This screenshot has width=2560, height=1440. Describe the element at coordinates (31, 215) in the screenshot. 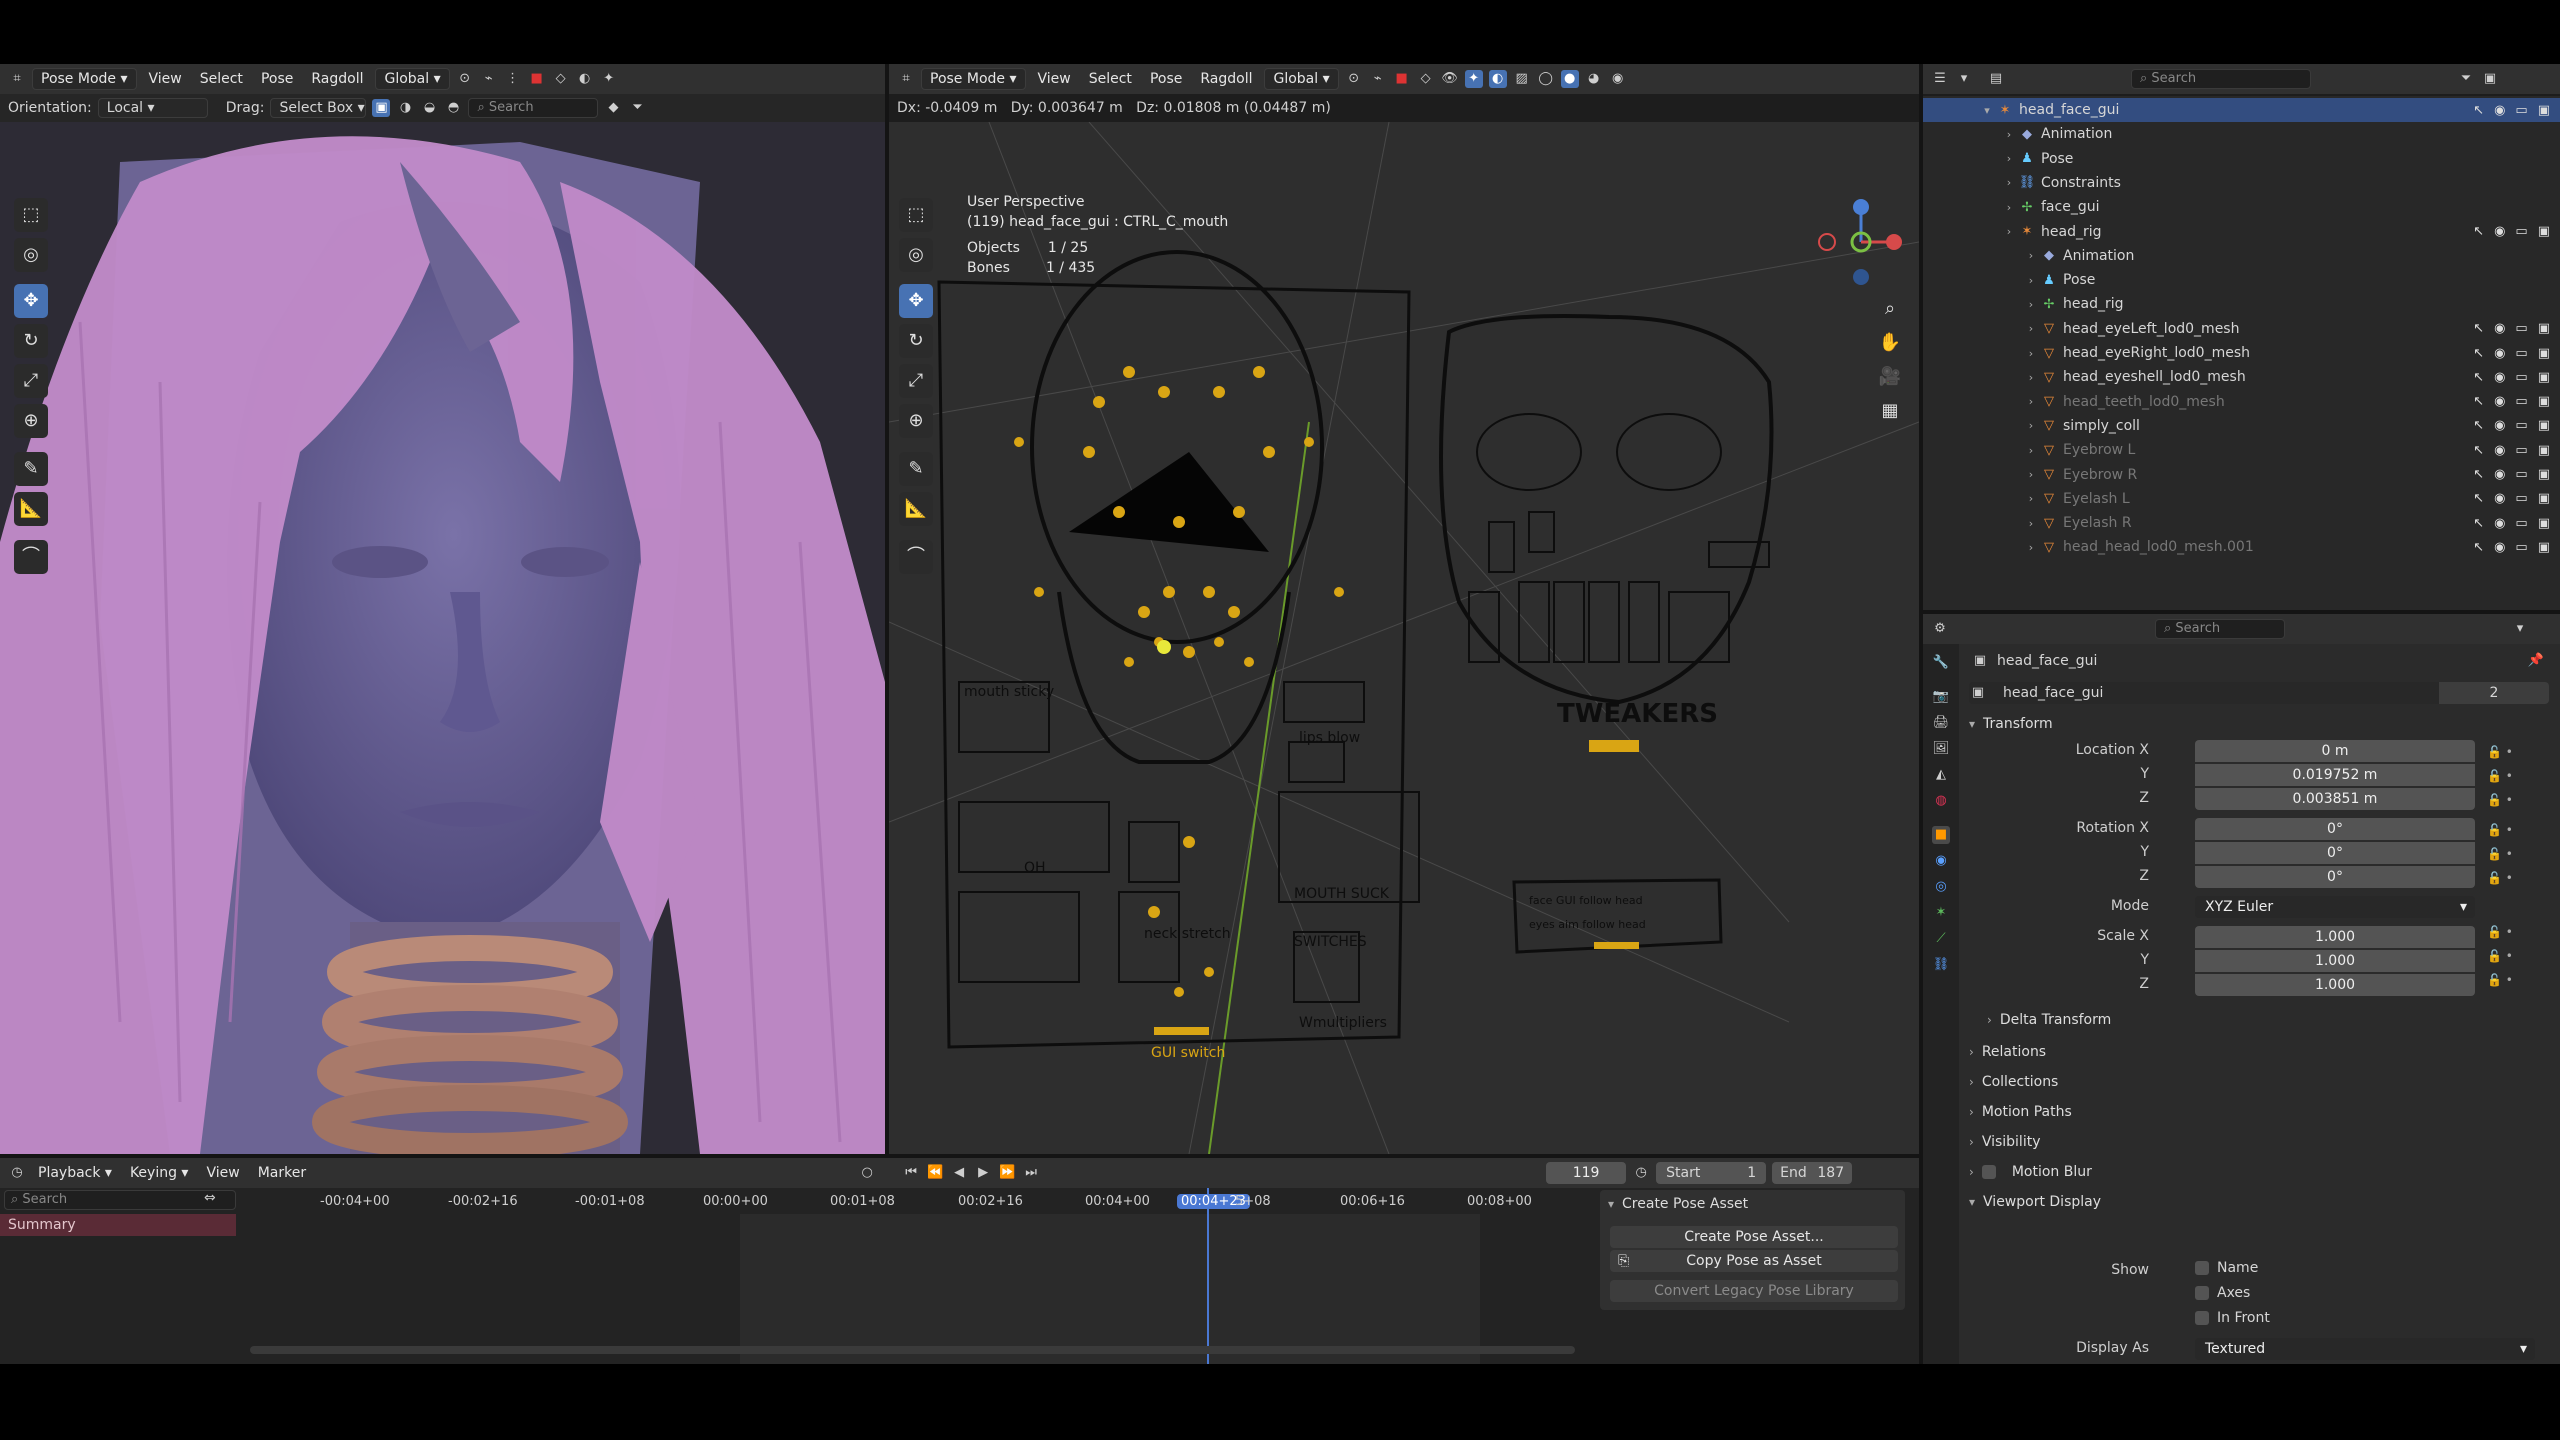

I see `select-tool-button: ⬚` at that location.